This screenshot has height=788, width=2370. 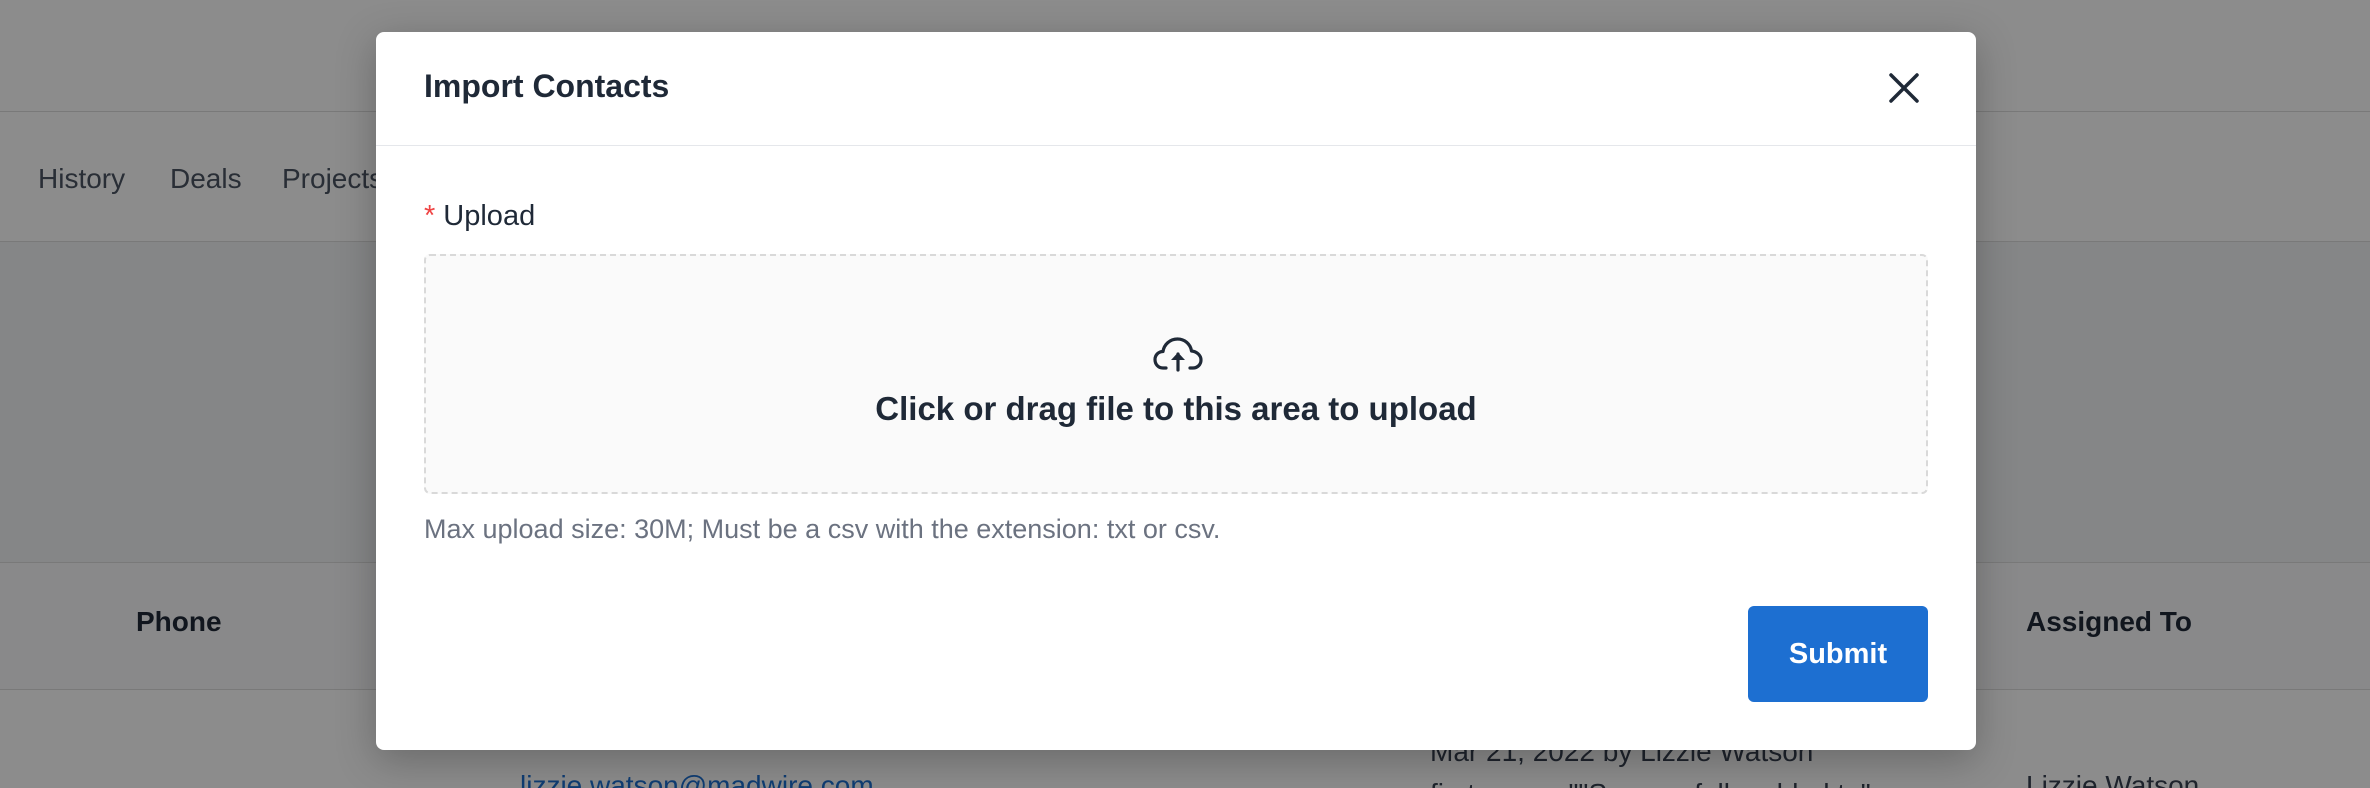 What do you see at coordinates (1176, 89) in the screenshot?
I see `modal-header: Import Contacts` at bounding box center [1176, 89].